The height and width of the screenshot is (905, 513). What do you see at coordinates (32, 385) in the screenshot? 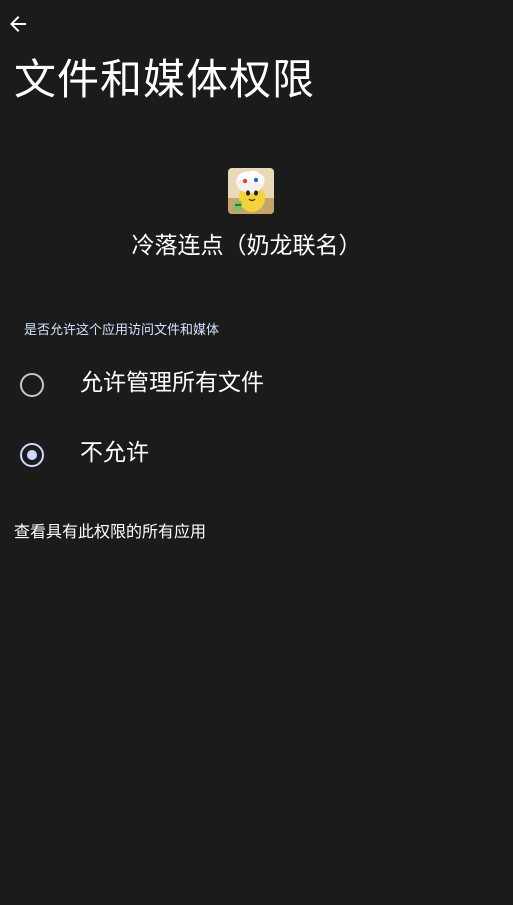
I see `radio-unchecked-icon` at bounding box center [32, 385].